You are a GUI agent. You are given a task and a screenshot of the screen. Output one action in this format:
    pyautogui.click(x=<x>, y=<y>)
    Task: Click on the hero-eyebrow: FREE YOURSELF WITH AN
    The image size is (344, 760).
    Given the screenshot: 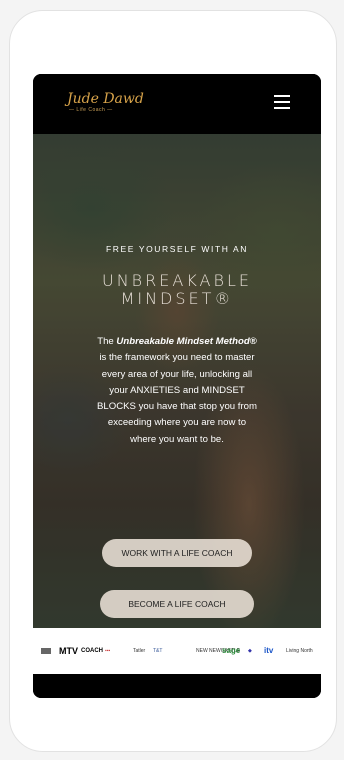 What is the action you would take?
    pyautogui.click(x=177, y=249)
    